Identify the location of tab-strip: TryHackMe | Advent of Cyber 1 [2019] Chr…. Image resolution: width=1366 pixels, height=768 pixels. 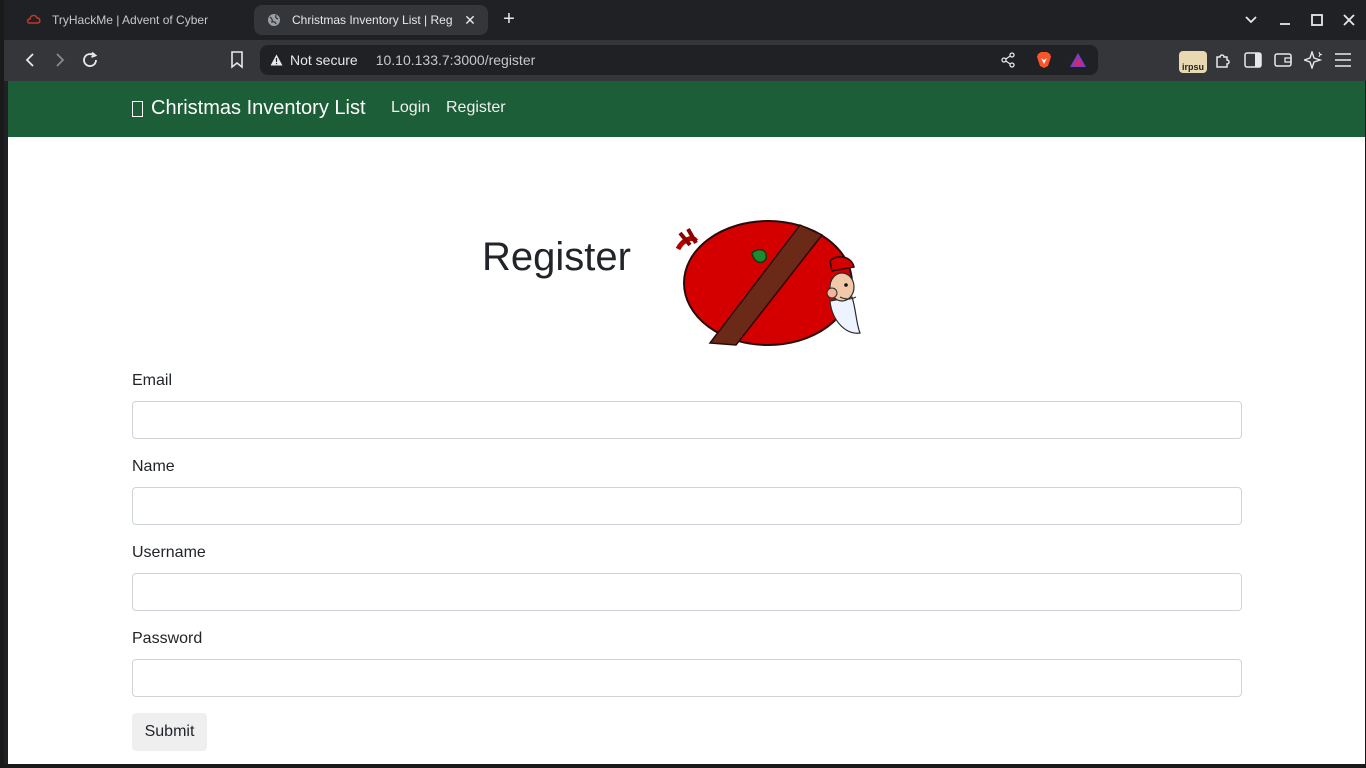
(685, 20).